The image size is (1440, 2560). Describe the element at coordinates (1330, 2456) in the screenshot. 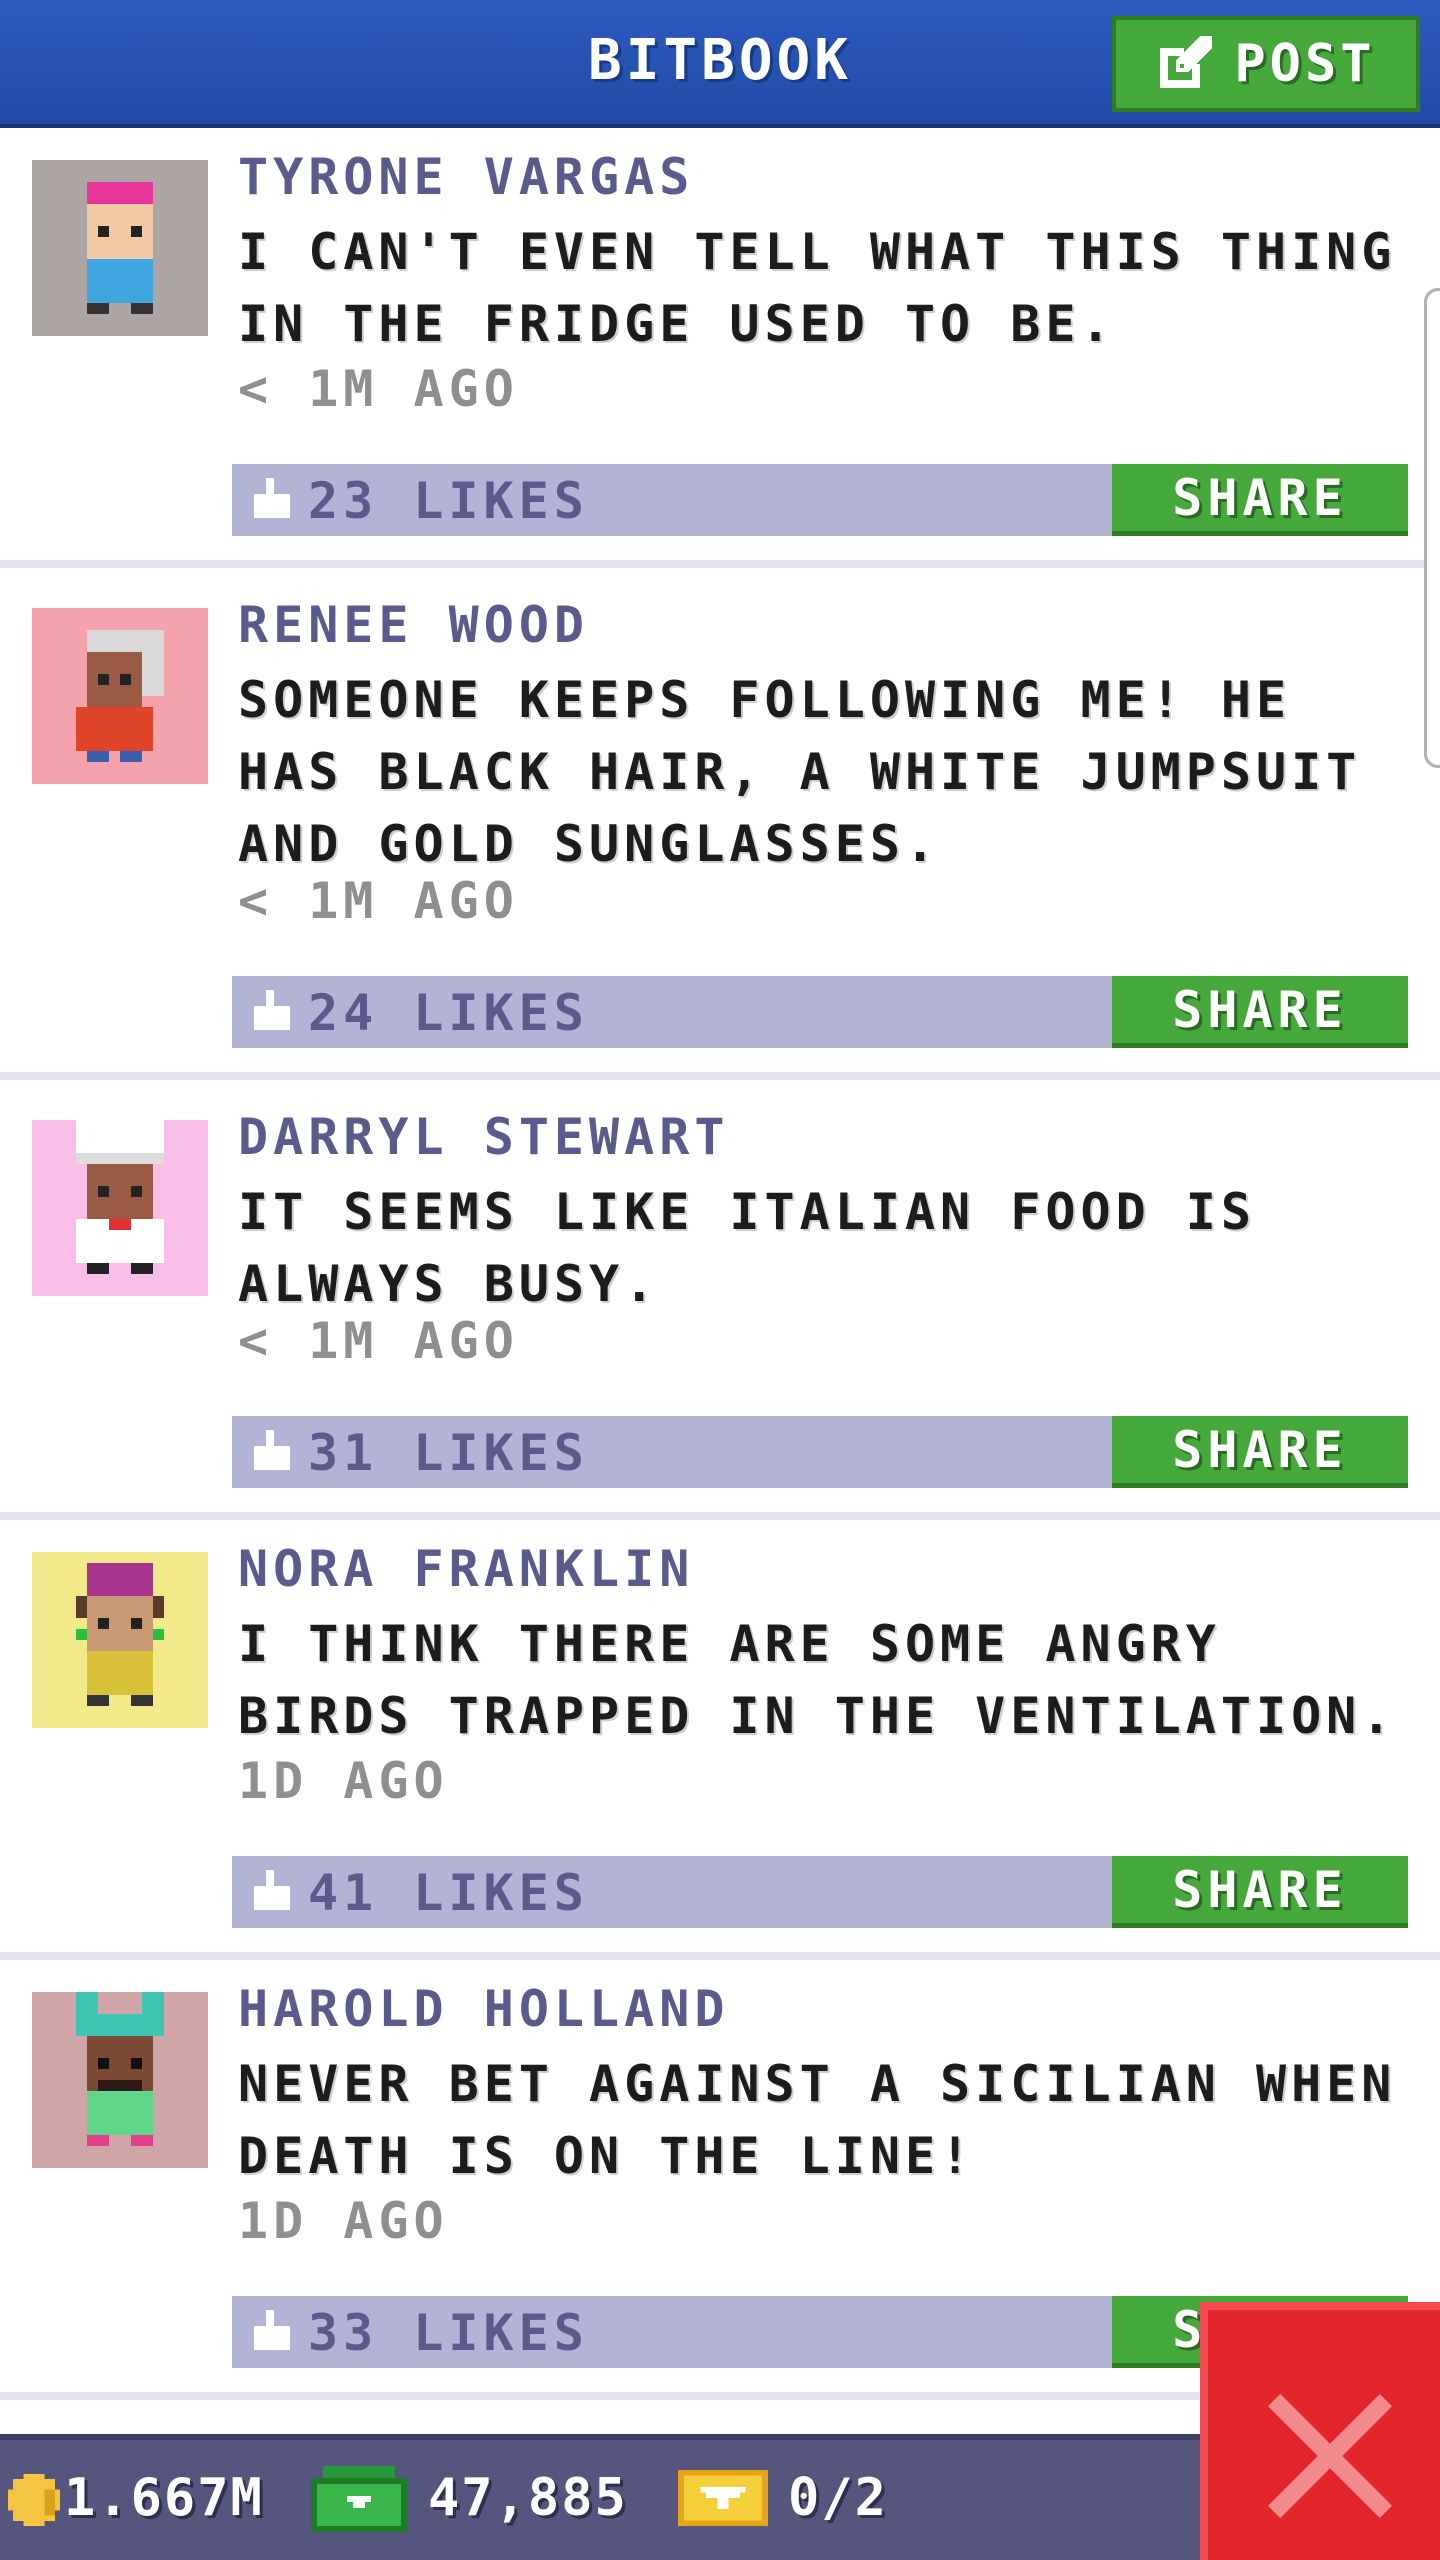

I see `close-icon` at that location.